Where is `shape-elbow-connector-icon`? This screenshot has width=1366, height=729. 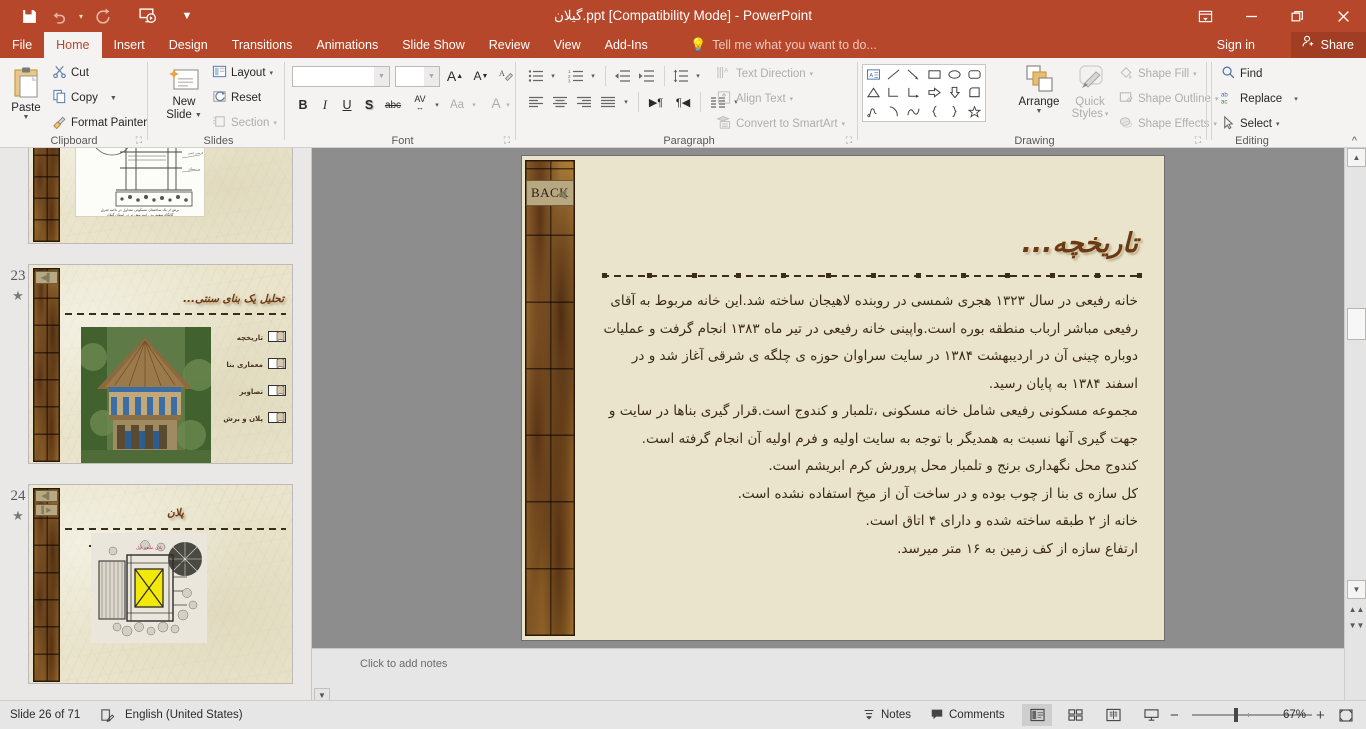 shape-elbow-connector-icon is located at coordinates (893, 93).